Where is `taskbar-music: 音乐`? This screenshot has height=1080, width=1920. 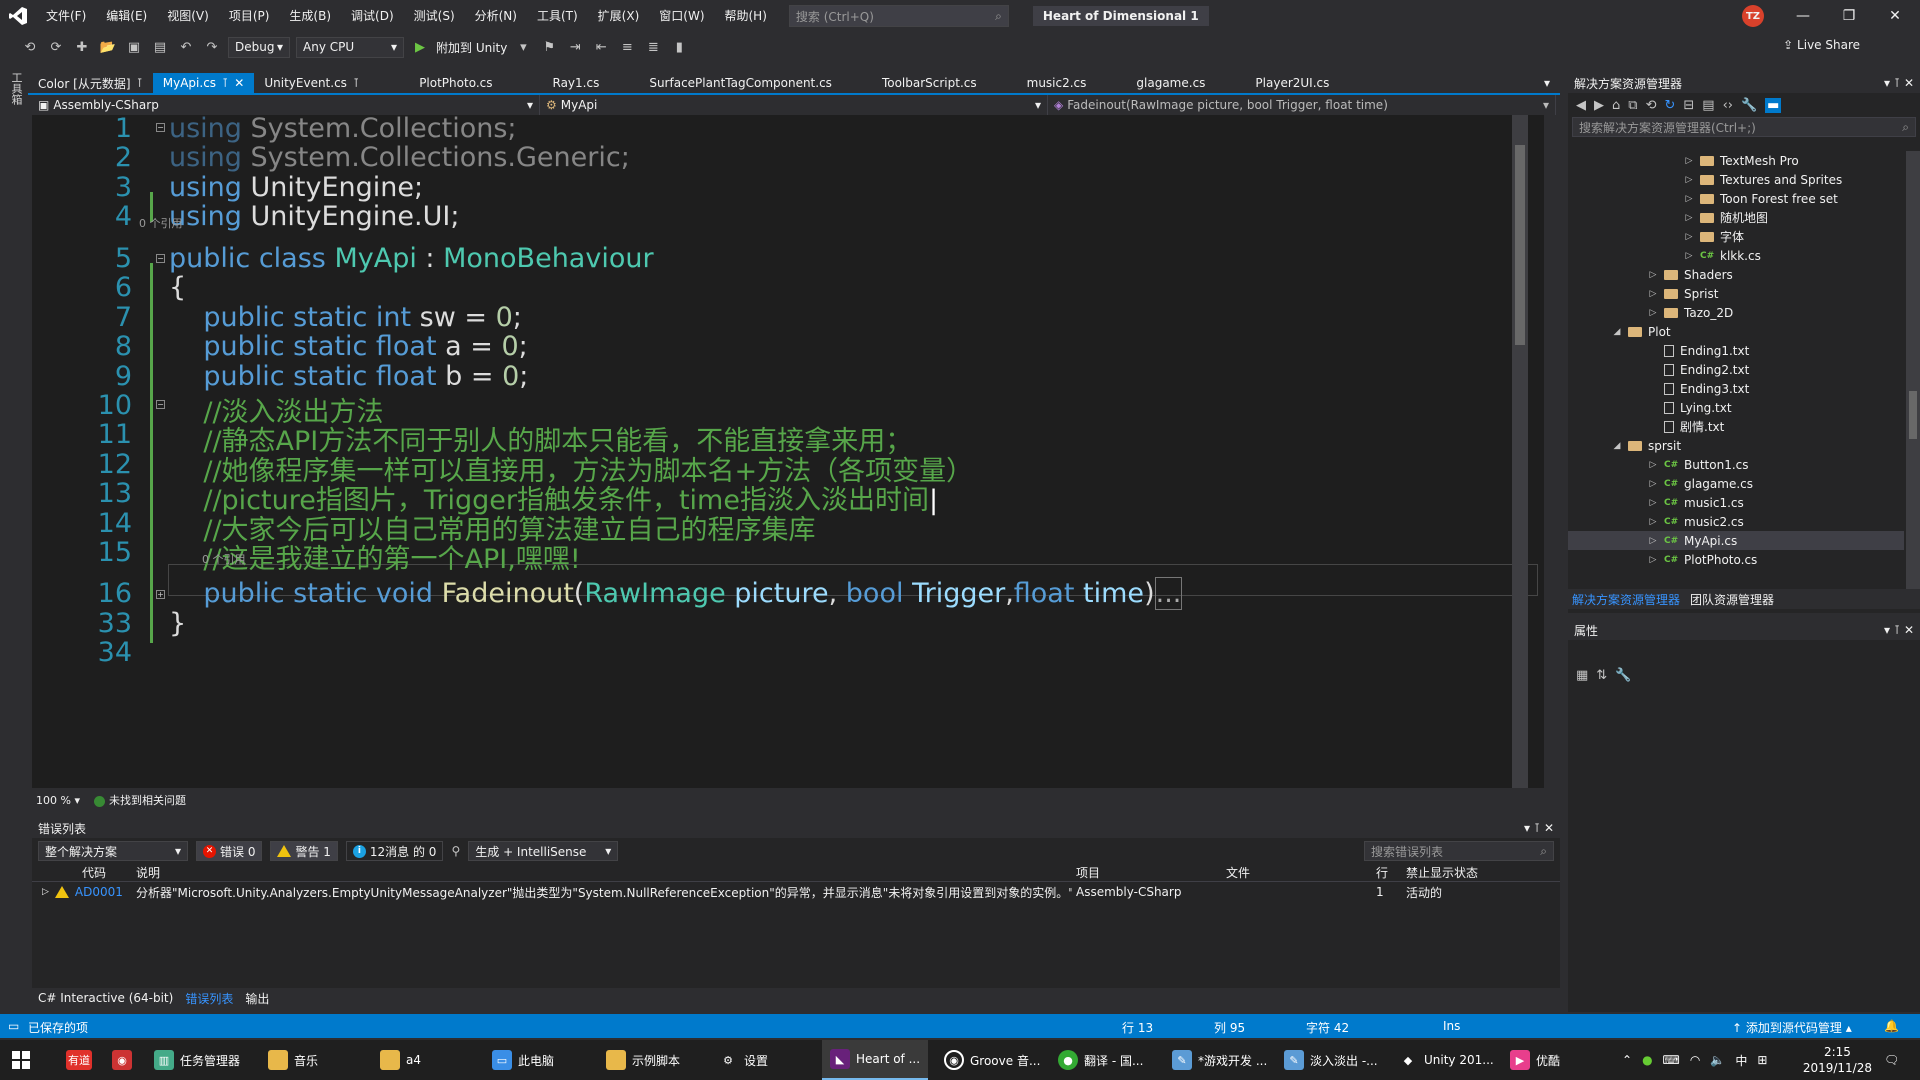 taskbar-music: 音乐 is located at coordinates (293, 1060).